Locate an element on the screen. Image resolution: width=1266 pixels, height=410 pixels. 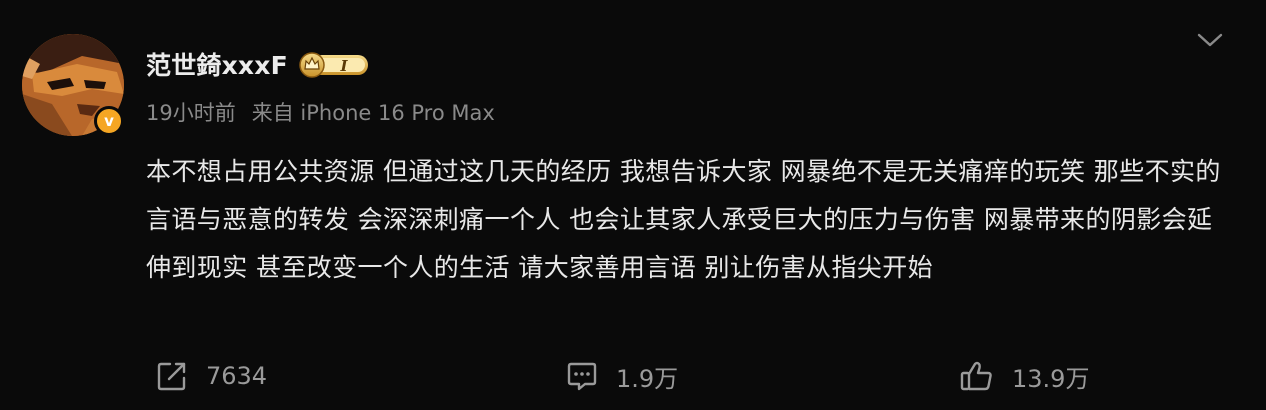
share-icon is located at coordinates (172, 376).